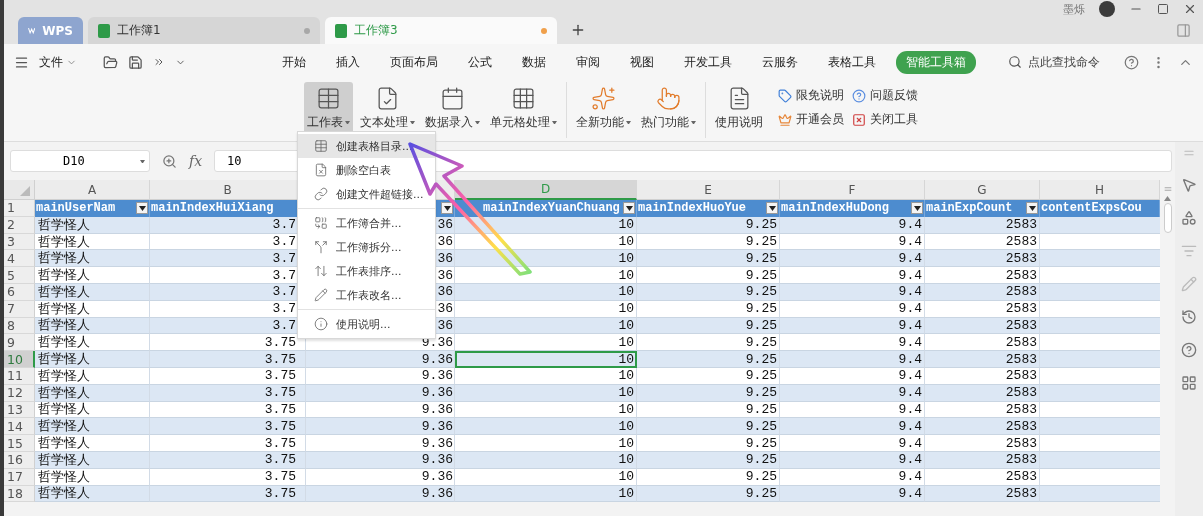  I want to click on document-tab: 工作簿3, so click(441, 30).